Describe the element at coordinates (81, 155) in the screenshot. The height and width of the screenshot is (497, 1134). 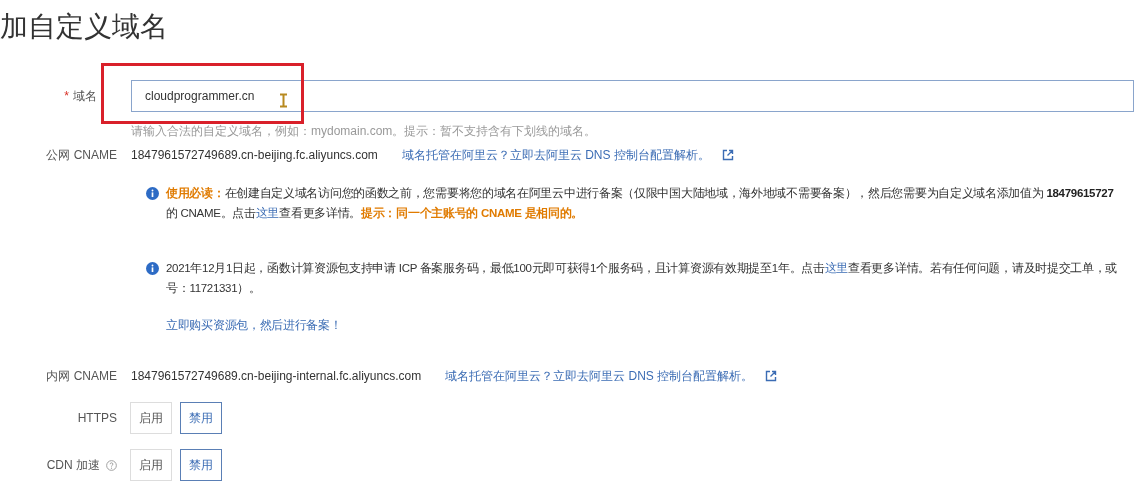
I see `field-label: 公网 CNAME` at that location.